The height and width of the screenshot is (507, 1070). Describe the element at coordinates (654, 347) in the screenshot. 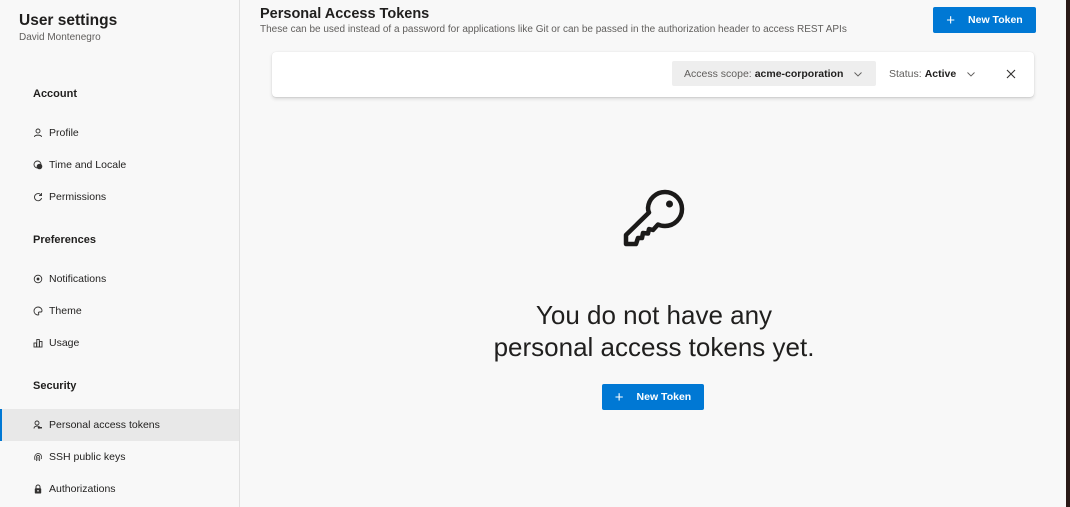

I see `empty-state-line2: personal access tokens yet.` at that location.